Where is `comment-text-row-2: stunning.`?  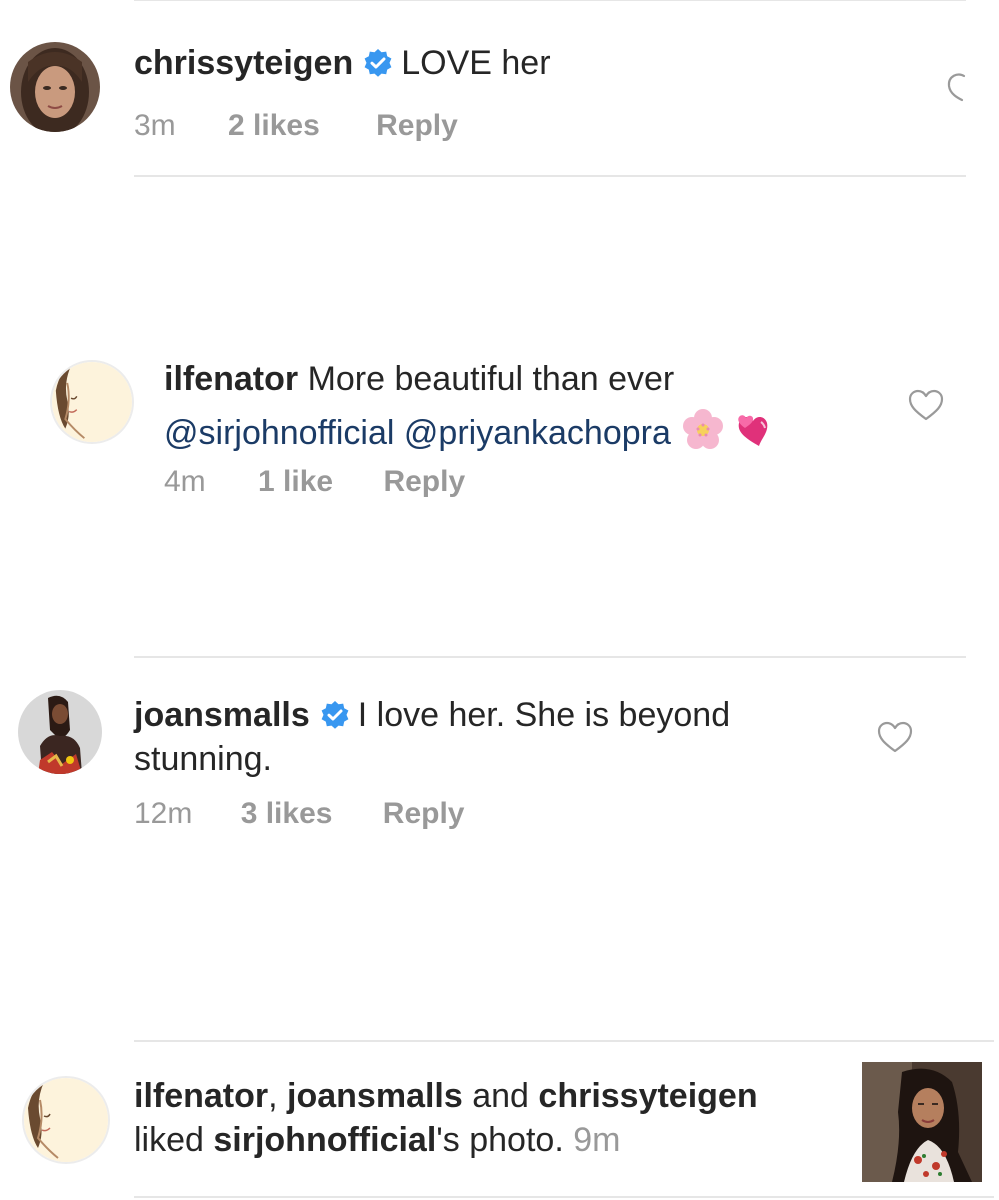 comment-text-row-2: stunning. is located at coordinates (203, 759).